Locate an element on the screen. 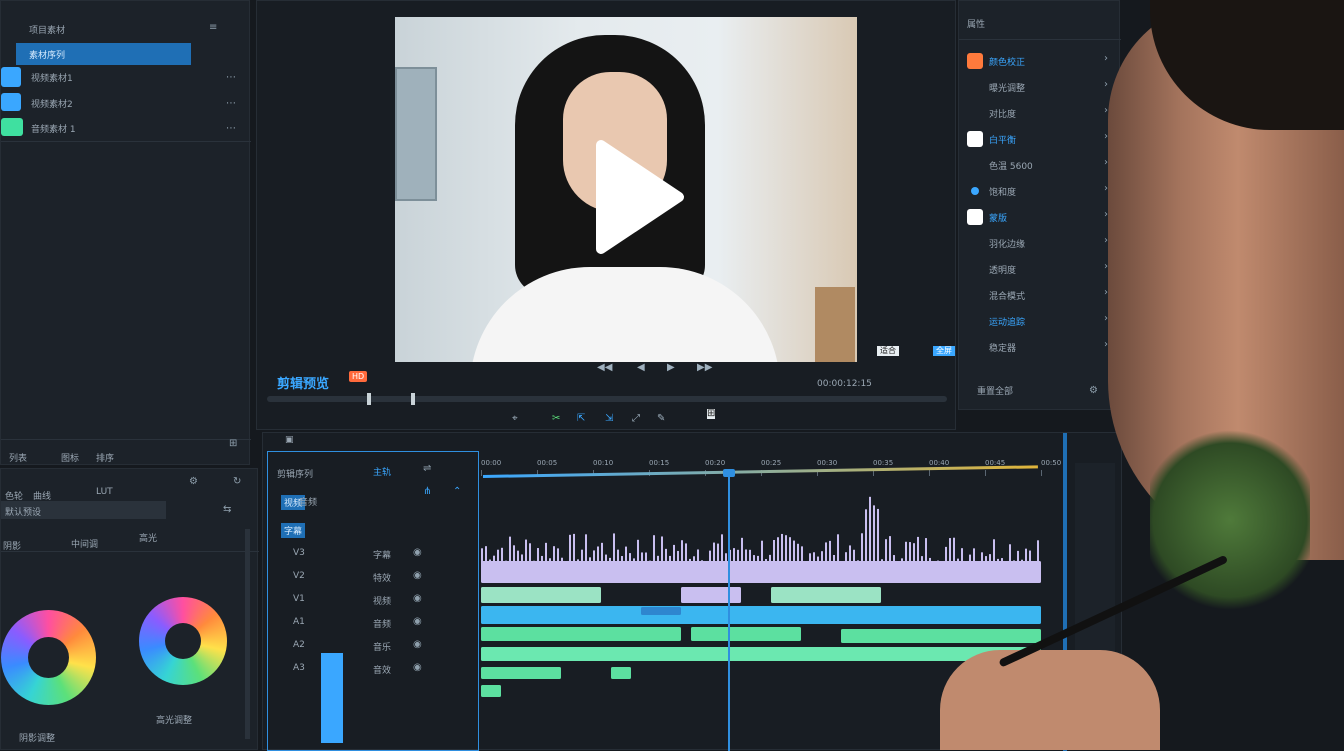  waveform-bar is located at coordinates (870, 533).